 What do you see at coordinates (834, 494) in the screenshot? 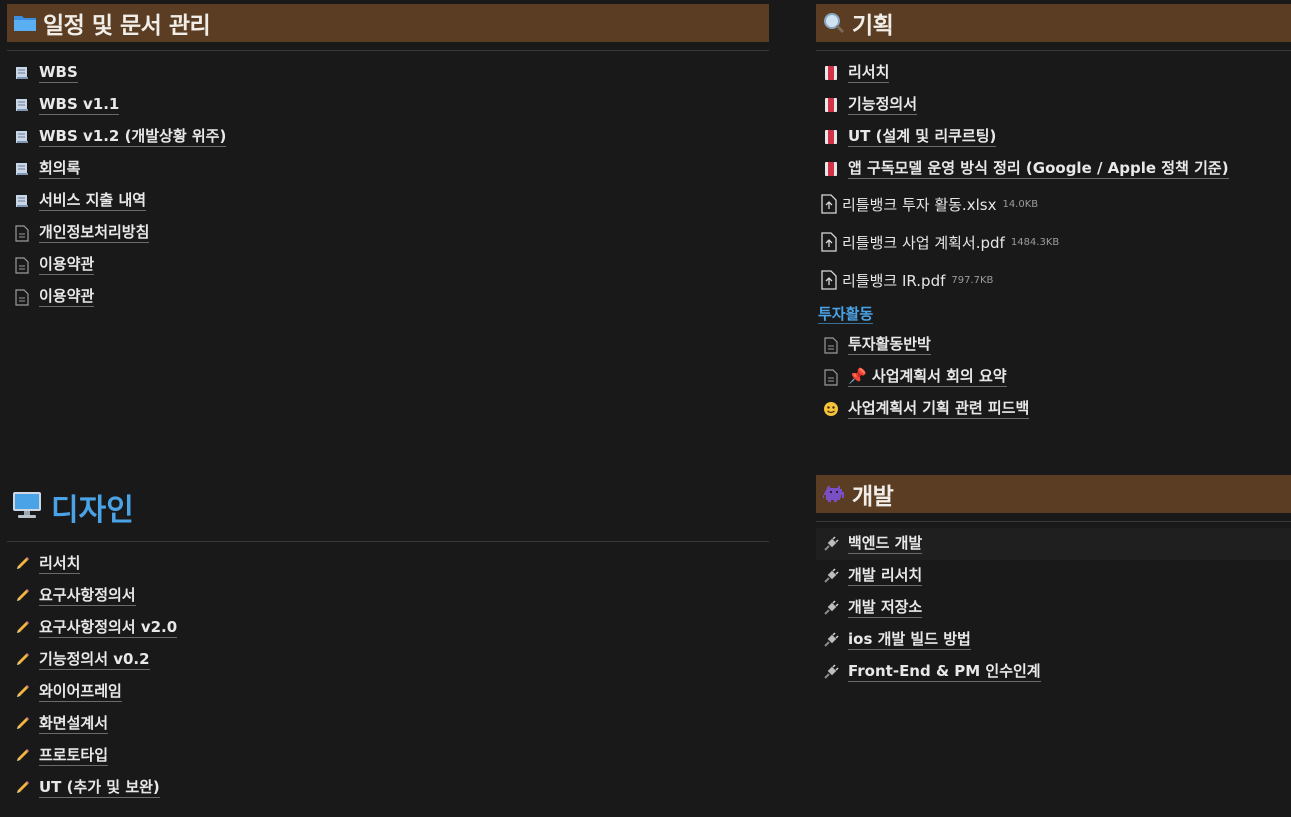
I see `alien-monster-icon` at bounding box center [834, 494].